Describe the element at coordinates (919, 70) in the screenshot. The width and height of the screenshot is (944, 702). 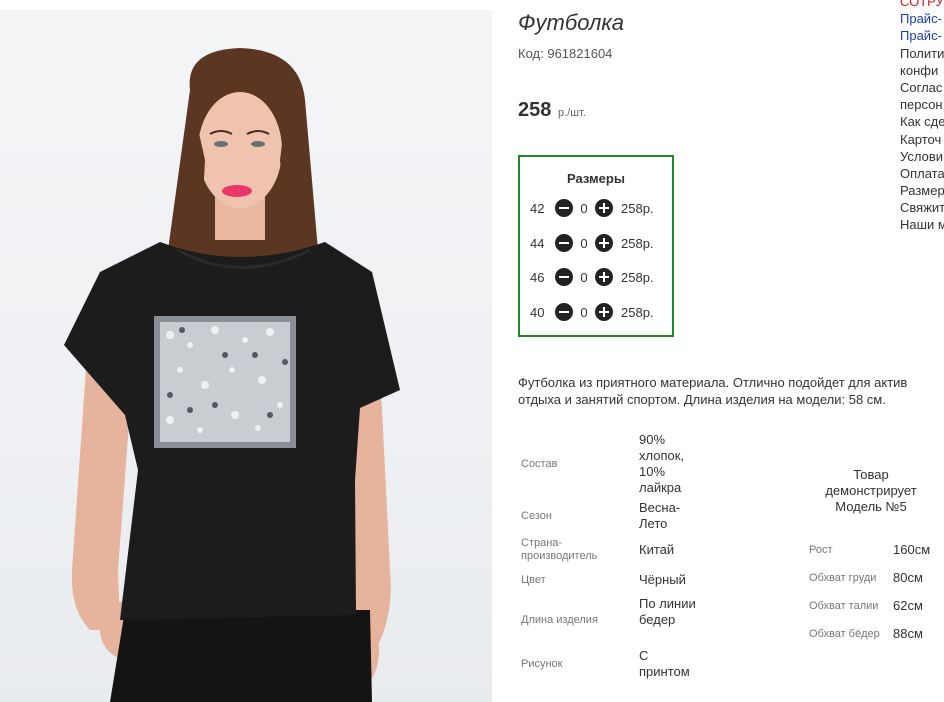
I see `side-link-policy-cont: конфи` at that location.